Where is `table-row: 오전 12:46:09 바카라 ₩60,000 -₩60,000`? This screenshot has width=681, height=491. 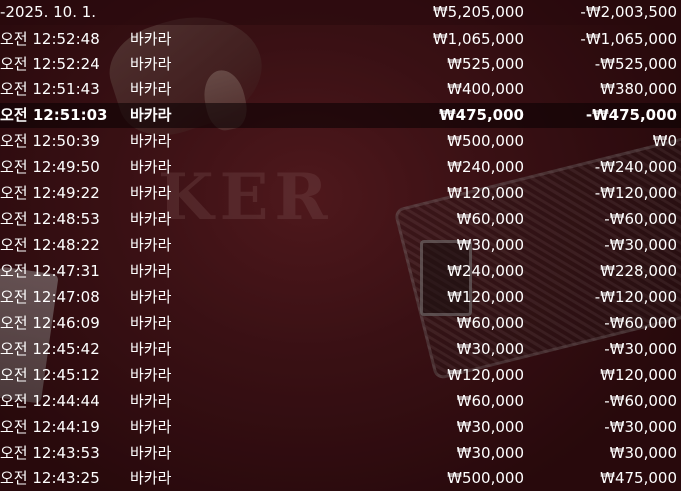
table-row: 오전 12:46:09 바카라 ₩60,000 -₩60,000 is located at coordinates (340, 323).